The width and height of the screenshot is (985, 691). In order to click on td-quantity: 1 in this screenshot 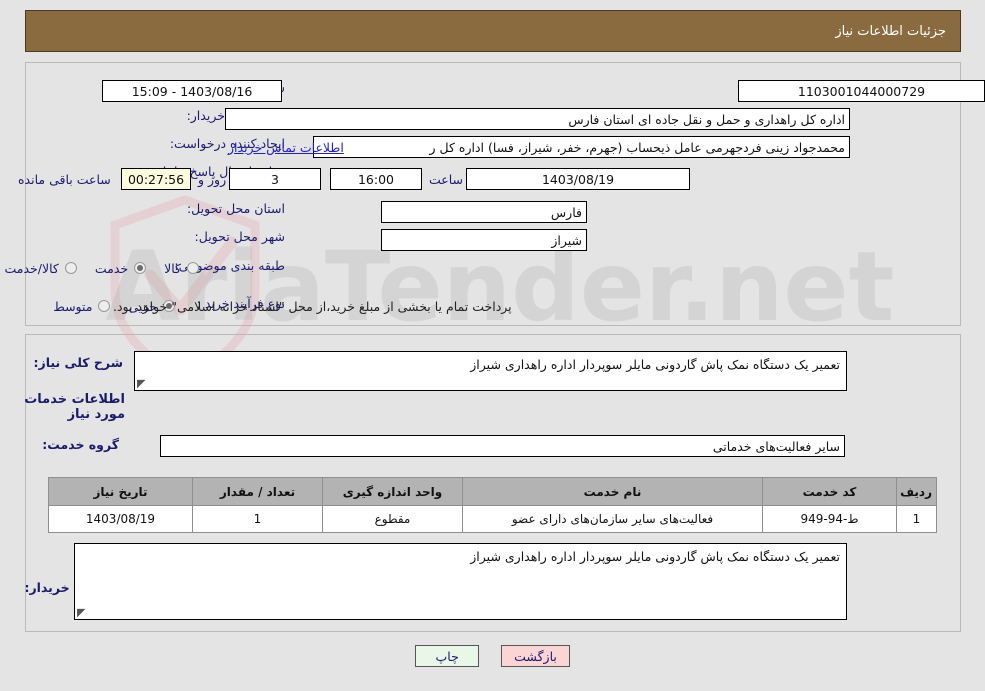, I will do `click(257, 519)`.